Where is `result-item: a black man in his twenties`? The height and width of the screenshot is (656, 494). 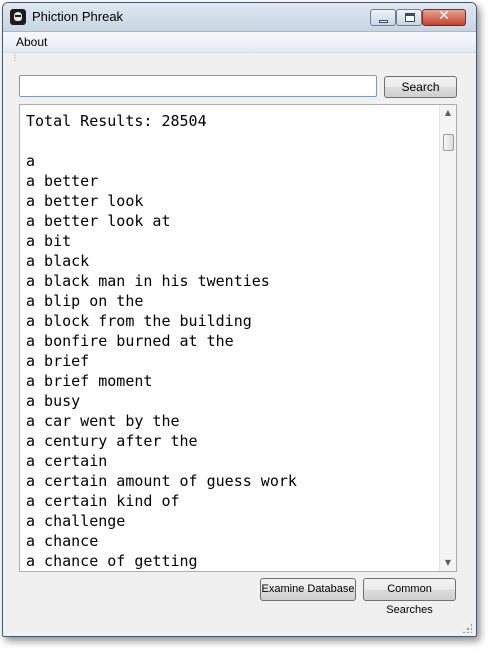
result-item: a black man in his twenties is located at coordinates (231, 281).